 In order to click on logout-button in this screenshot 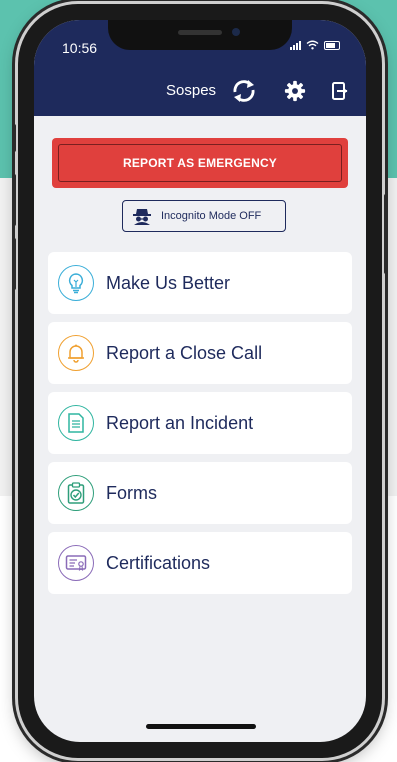, I will do `click(340, 91)`.